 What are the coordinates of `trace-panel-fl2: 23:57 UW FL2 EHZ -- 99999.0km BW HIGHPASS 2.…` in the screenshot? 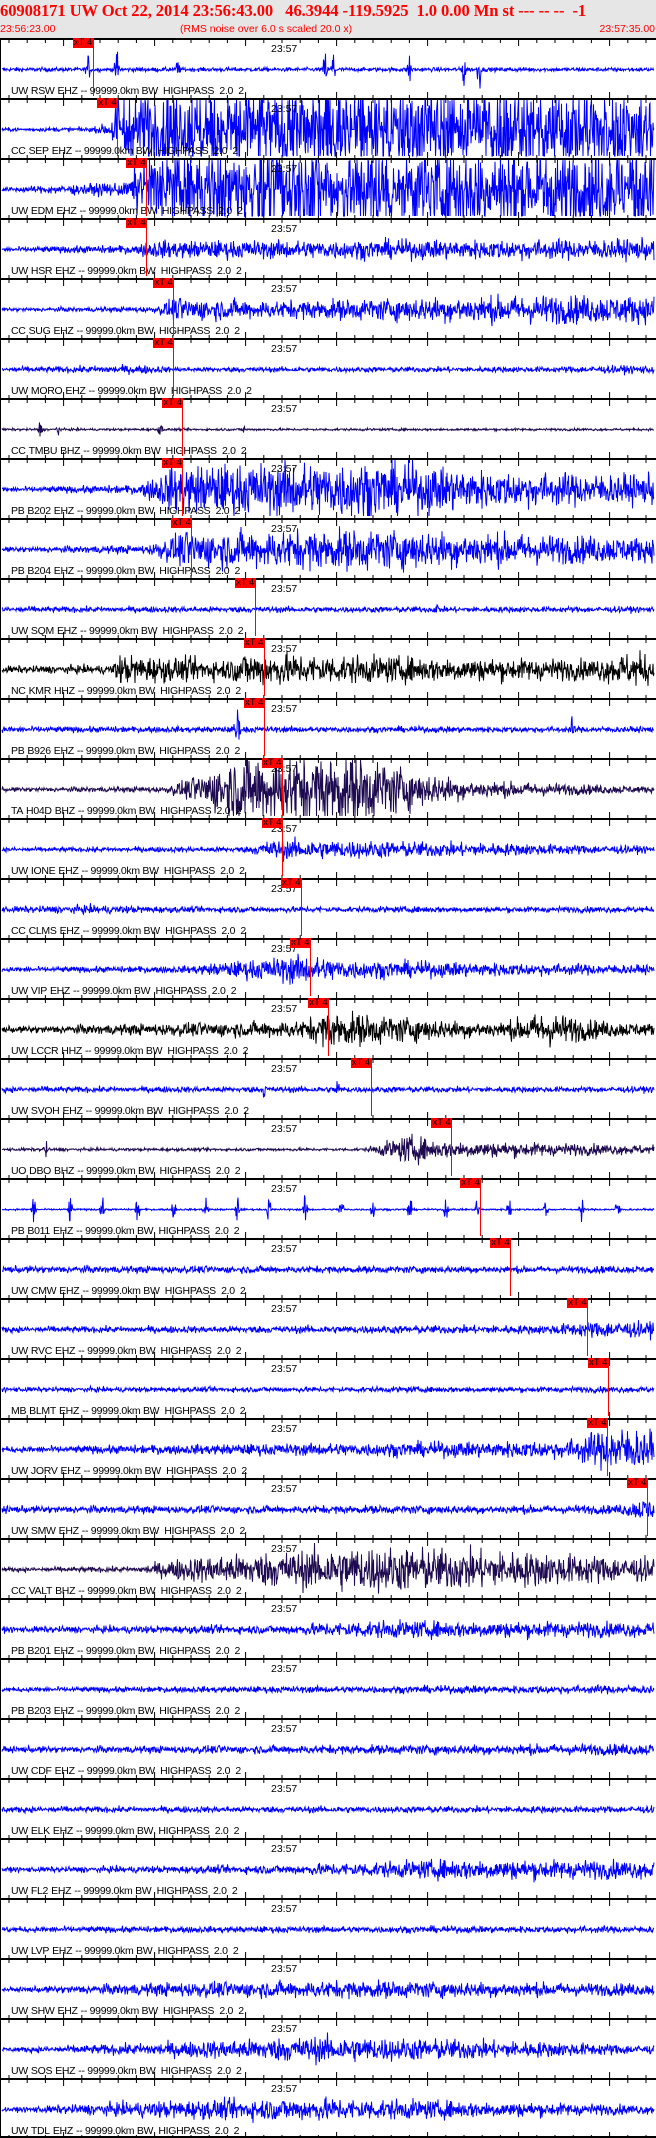 It's located at (328, 1868).